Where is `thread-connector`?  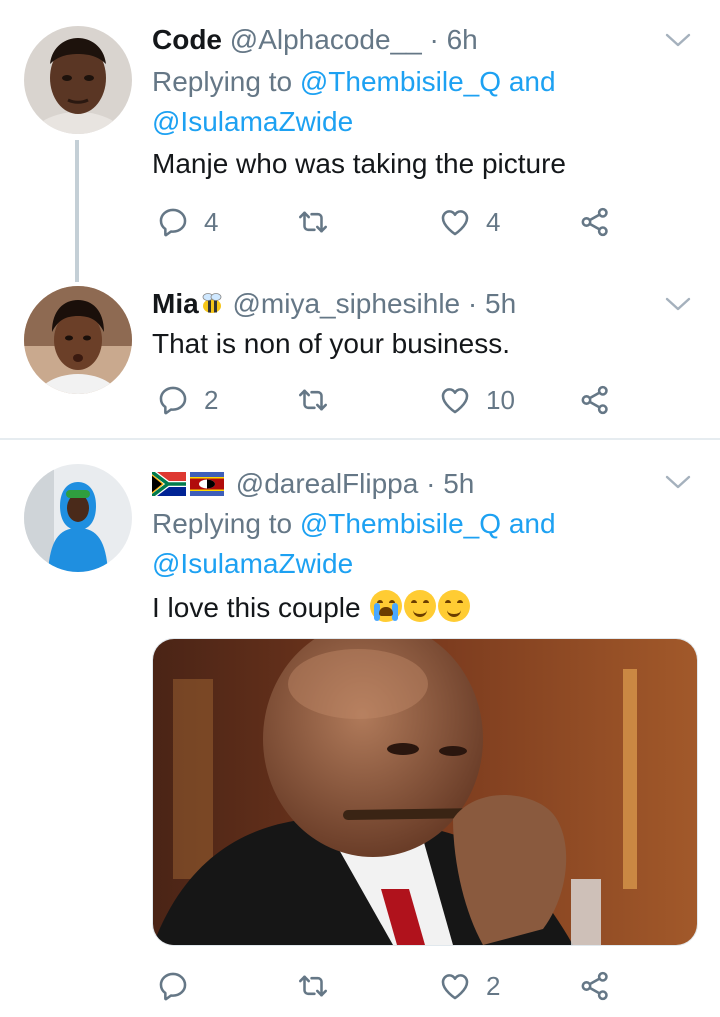 thread-connector is located at coordinates (77, 211).